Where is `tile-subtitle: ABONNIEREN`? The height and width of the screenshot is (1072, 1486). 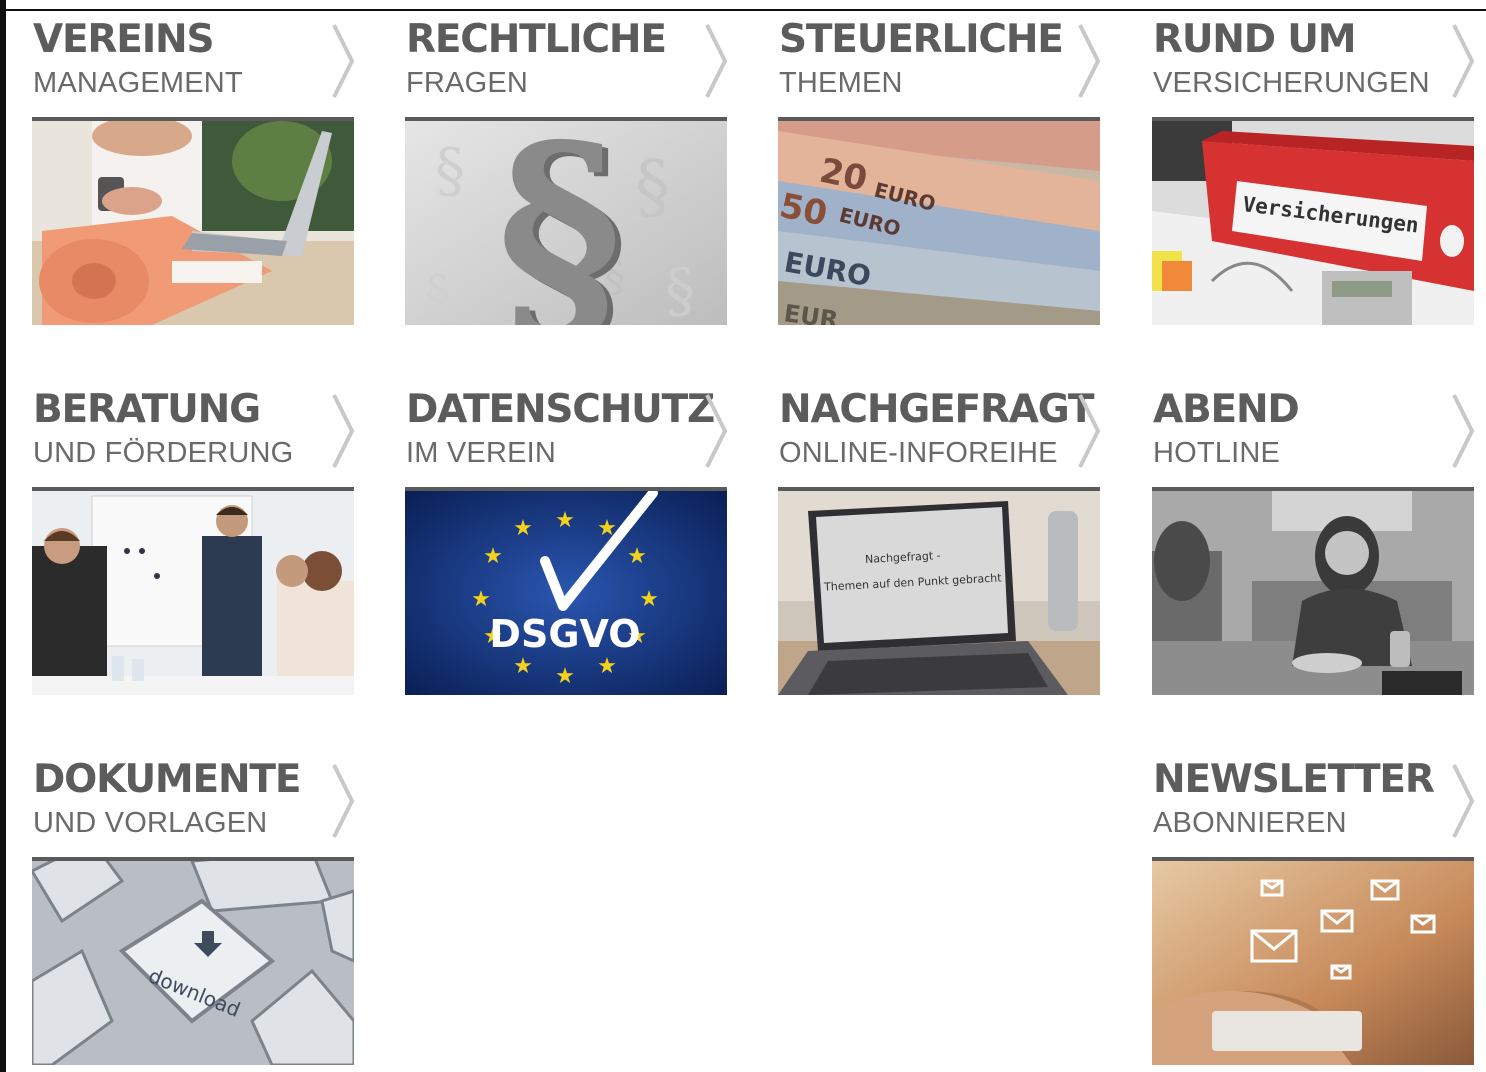 tile-subtitle: ABONNIEREN is located at coordinates (1250, 823).